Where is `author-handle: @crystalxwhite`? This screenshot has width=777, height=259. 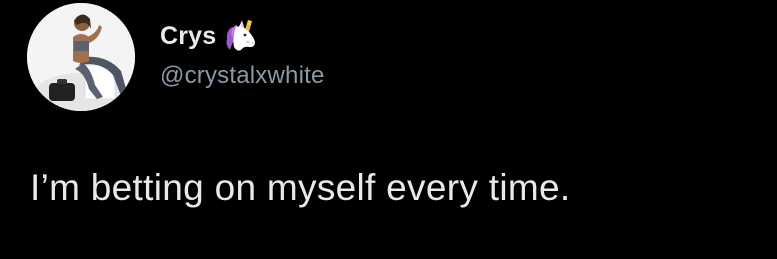 author-handle: @crystalxwhite is located at coordinates (242, 76).